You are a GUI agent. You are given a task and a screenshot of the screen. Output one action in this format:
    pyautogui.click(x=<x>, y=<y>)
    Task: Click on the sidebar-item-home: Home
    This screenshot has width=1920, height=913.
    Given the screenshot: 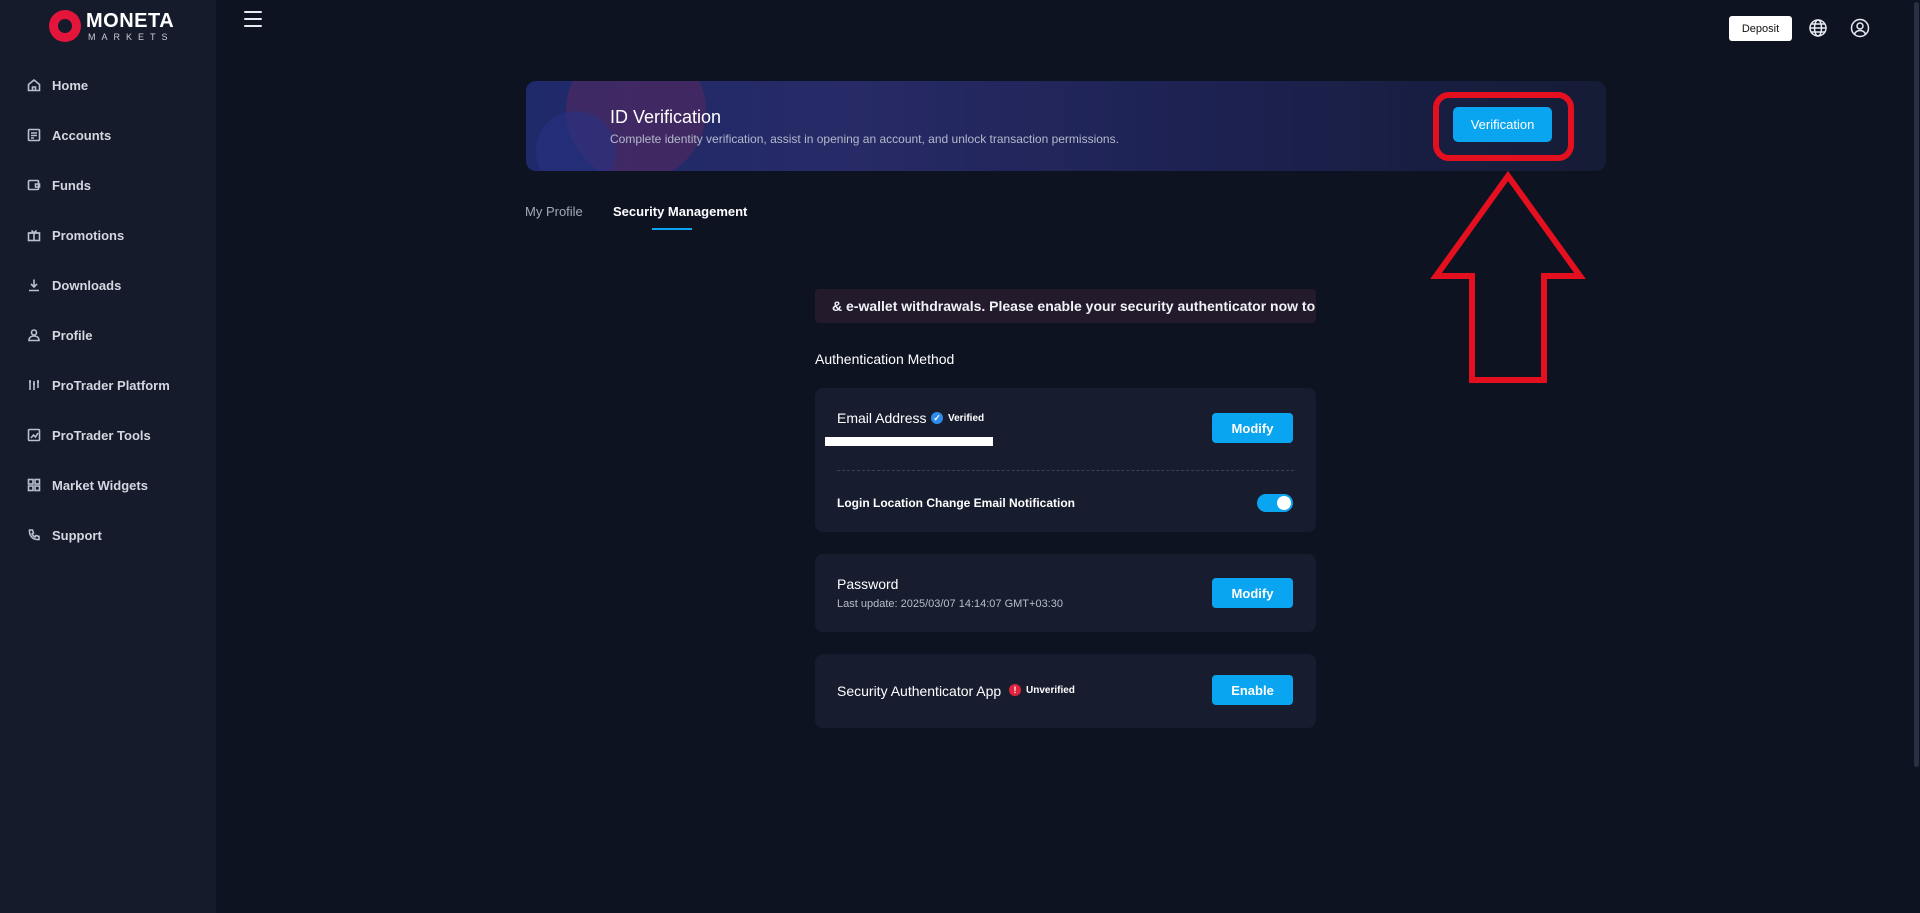 What is the action you would take?
    pyautogui.click(x=108, y=85)
    